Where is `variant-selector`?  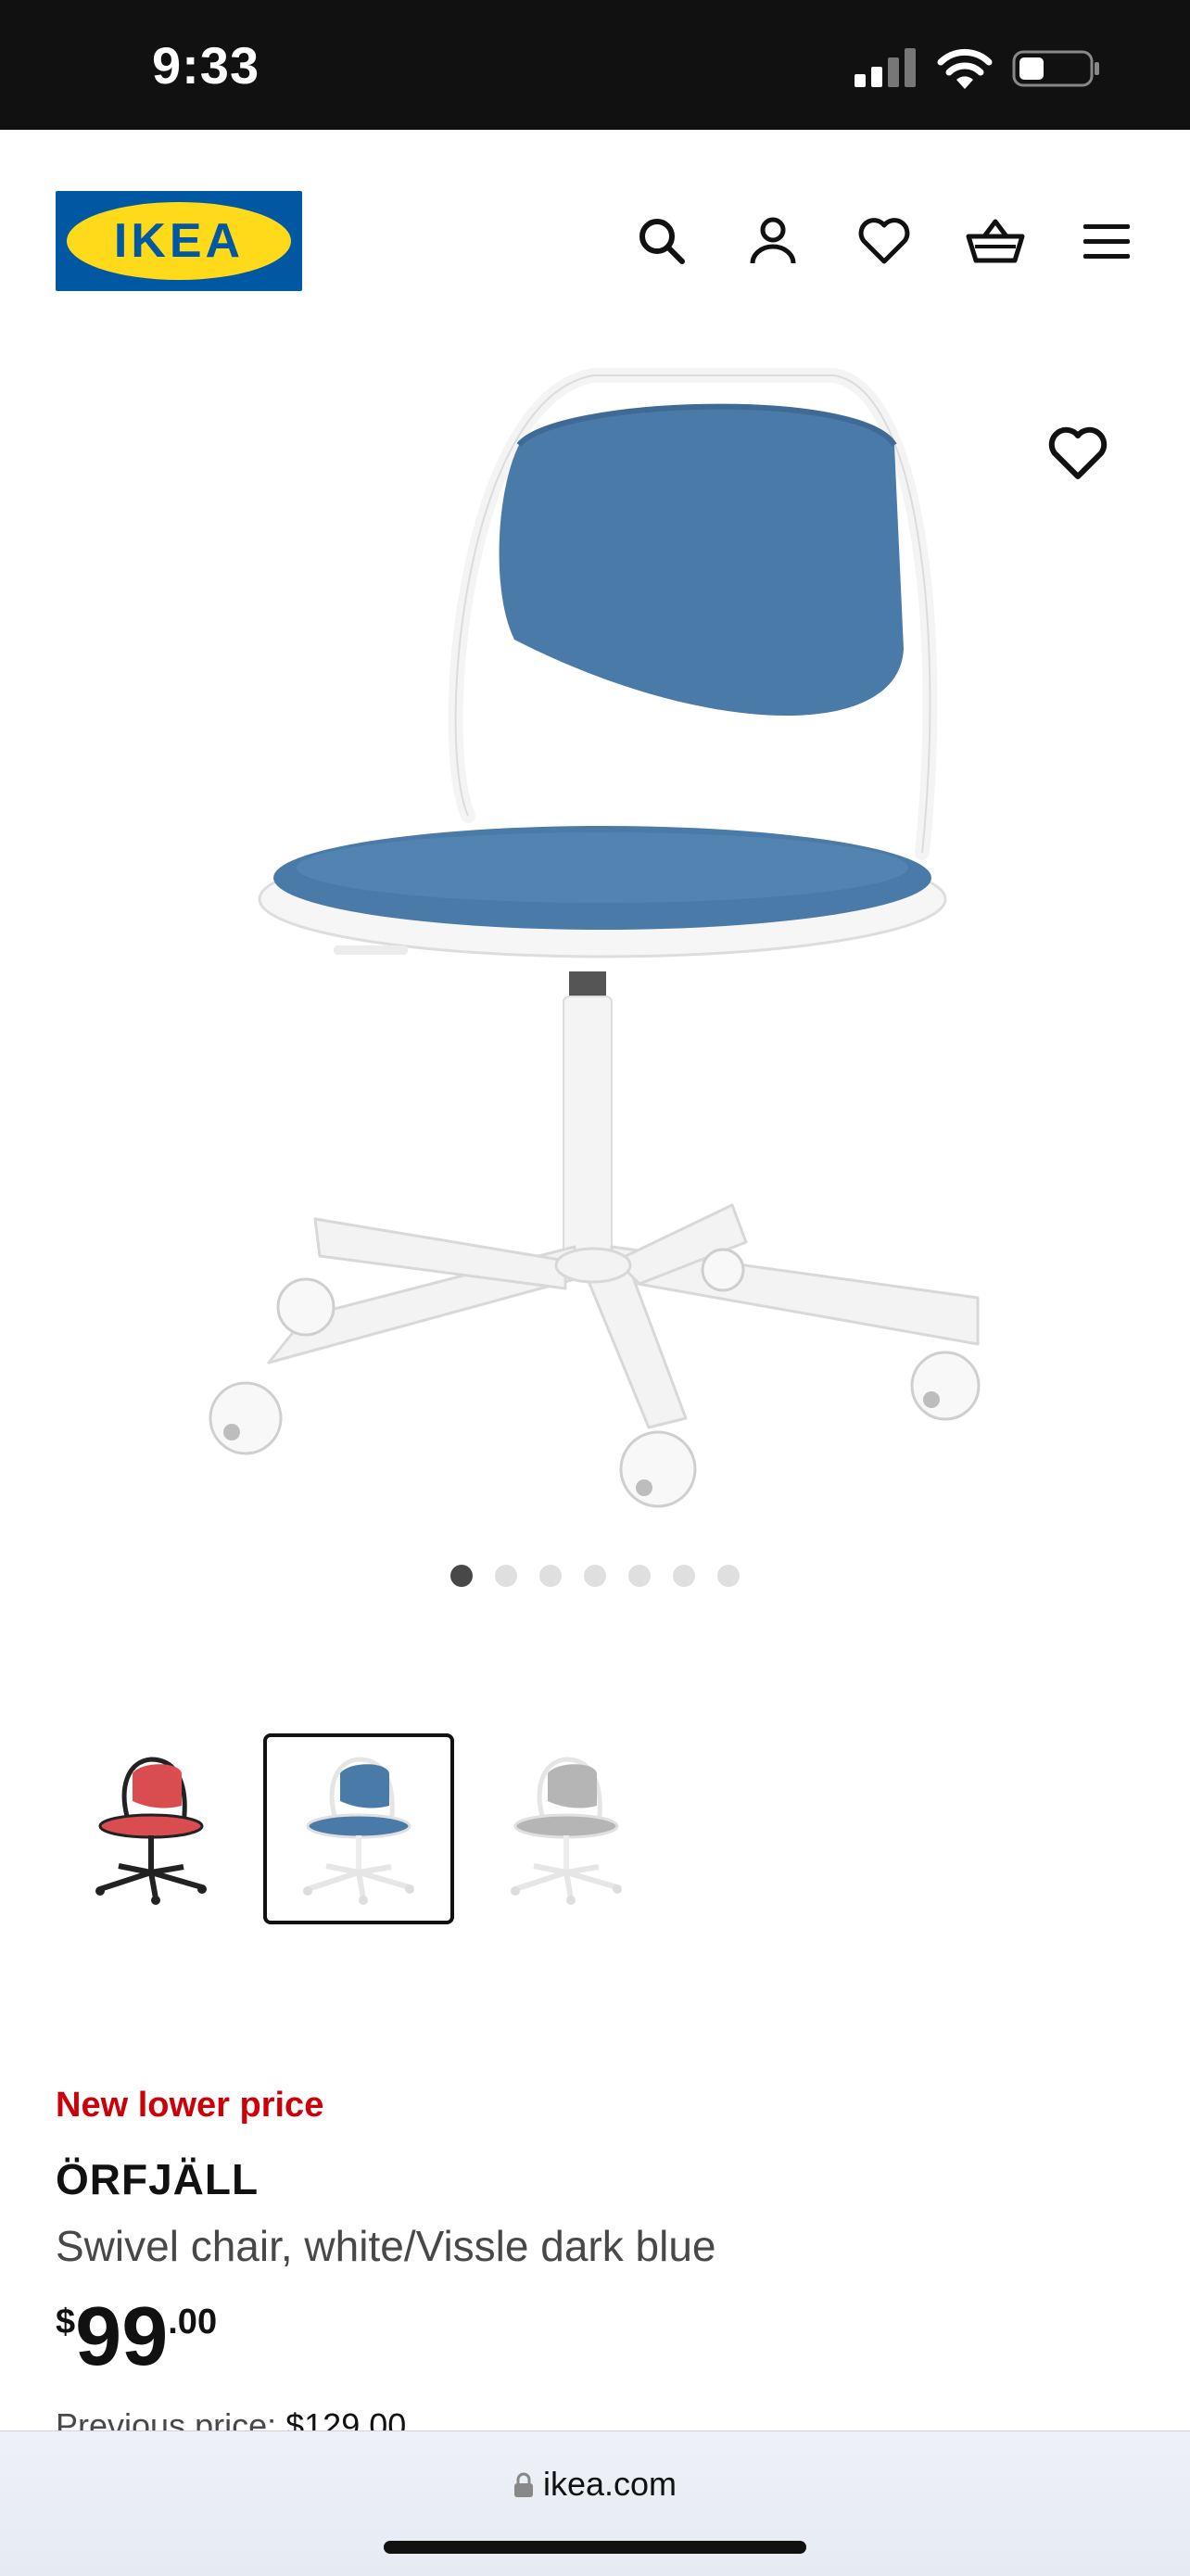 variant-selector is located at coordinates (359, 1828).